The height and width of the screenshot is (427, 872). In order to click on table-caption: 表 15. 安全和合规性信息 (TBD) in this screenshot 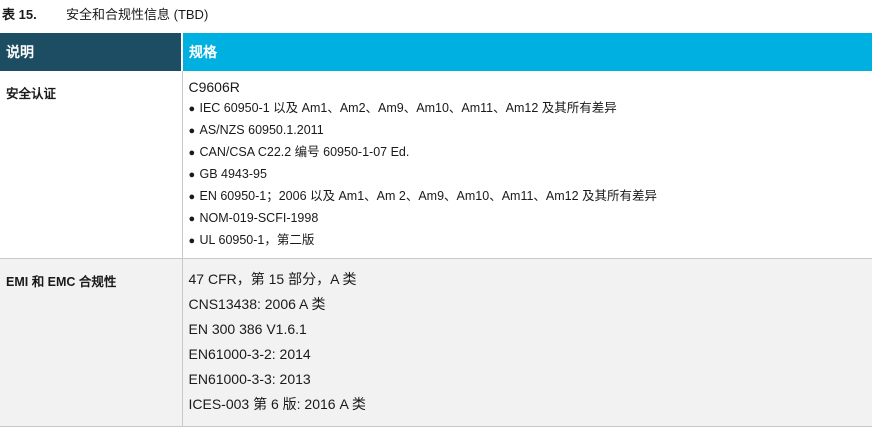, I will do `click(105, 15)`.